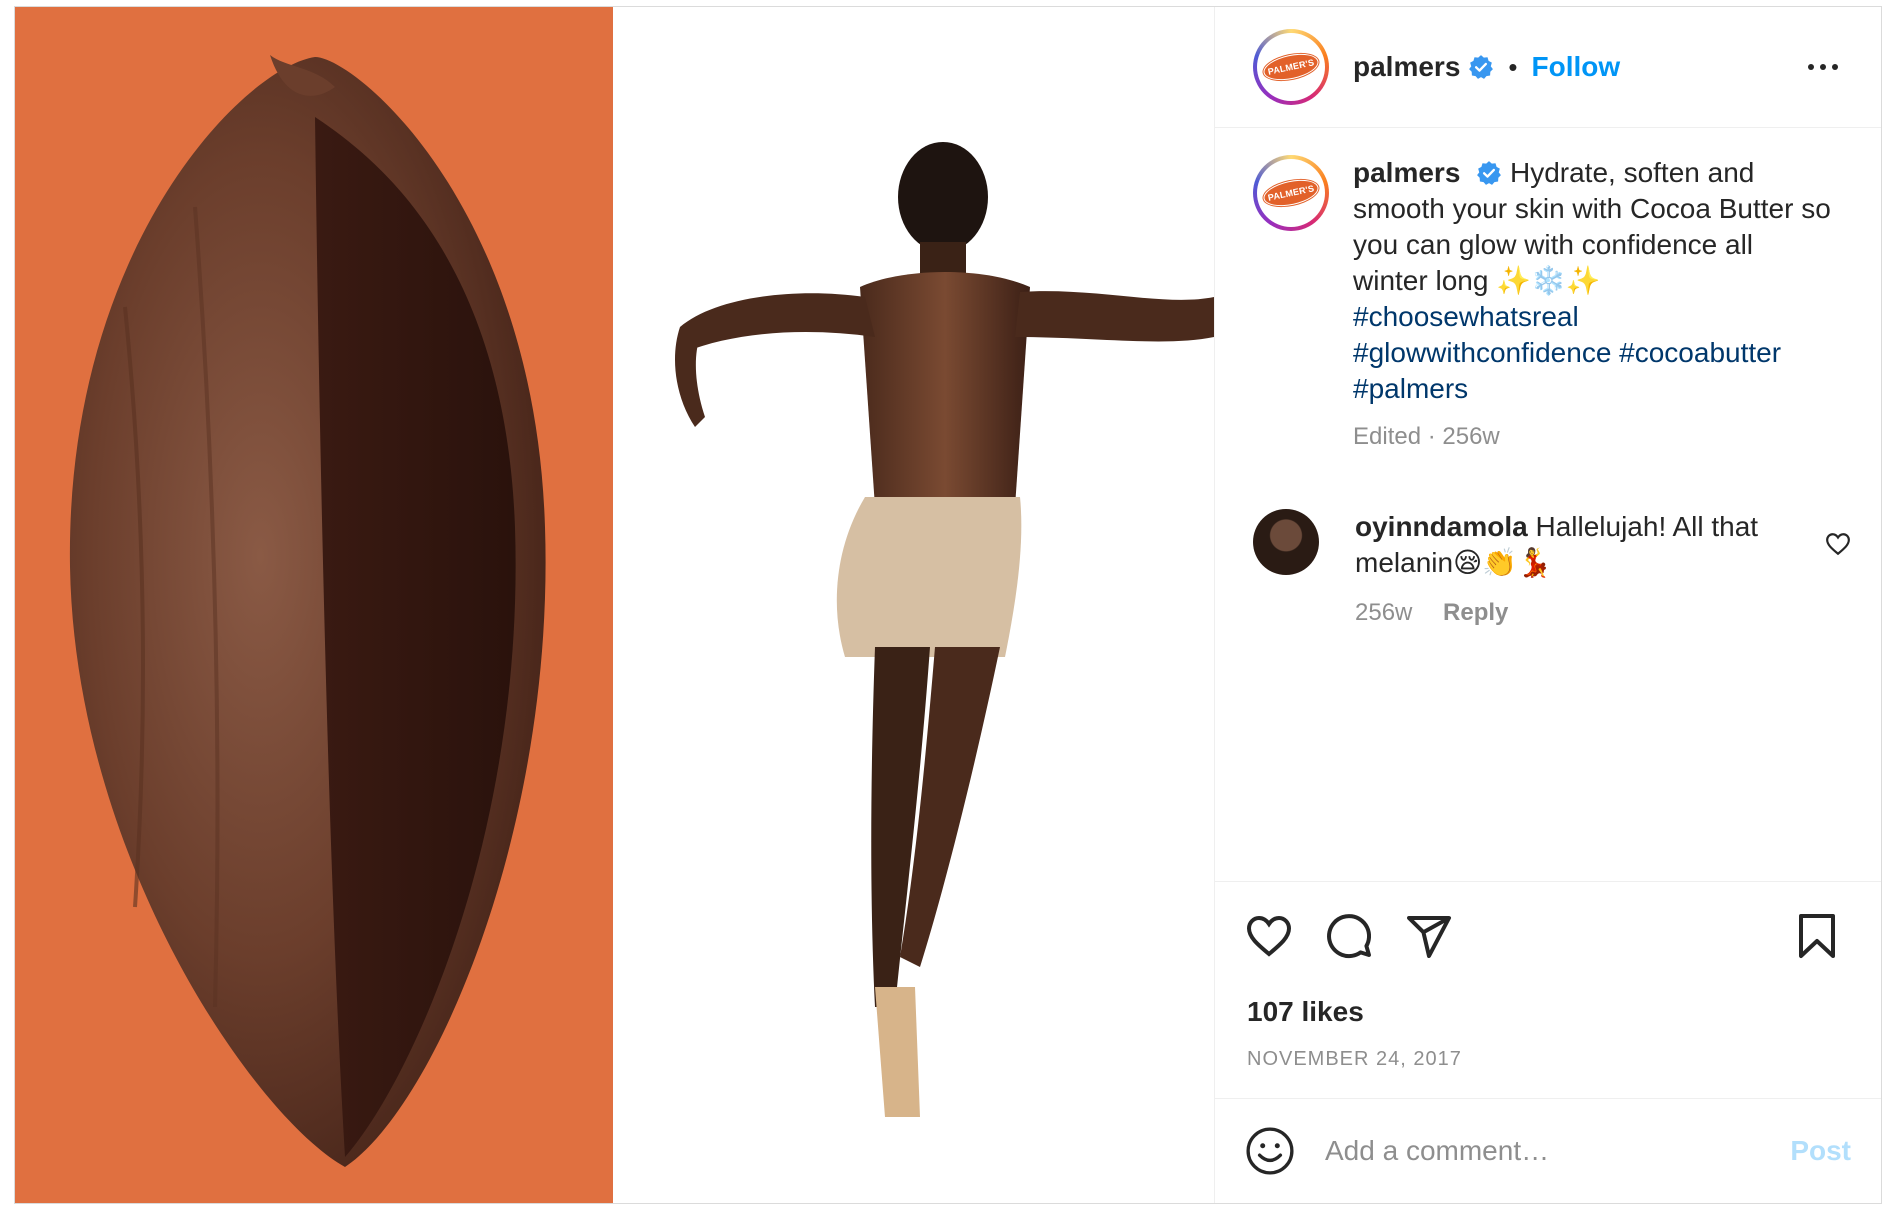  Describe the element at coordinates (1286, 542) in the screenshot. I see `commenter-avatar` at that location.